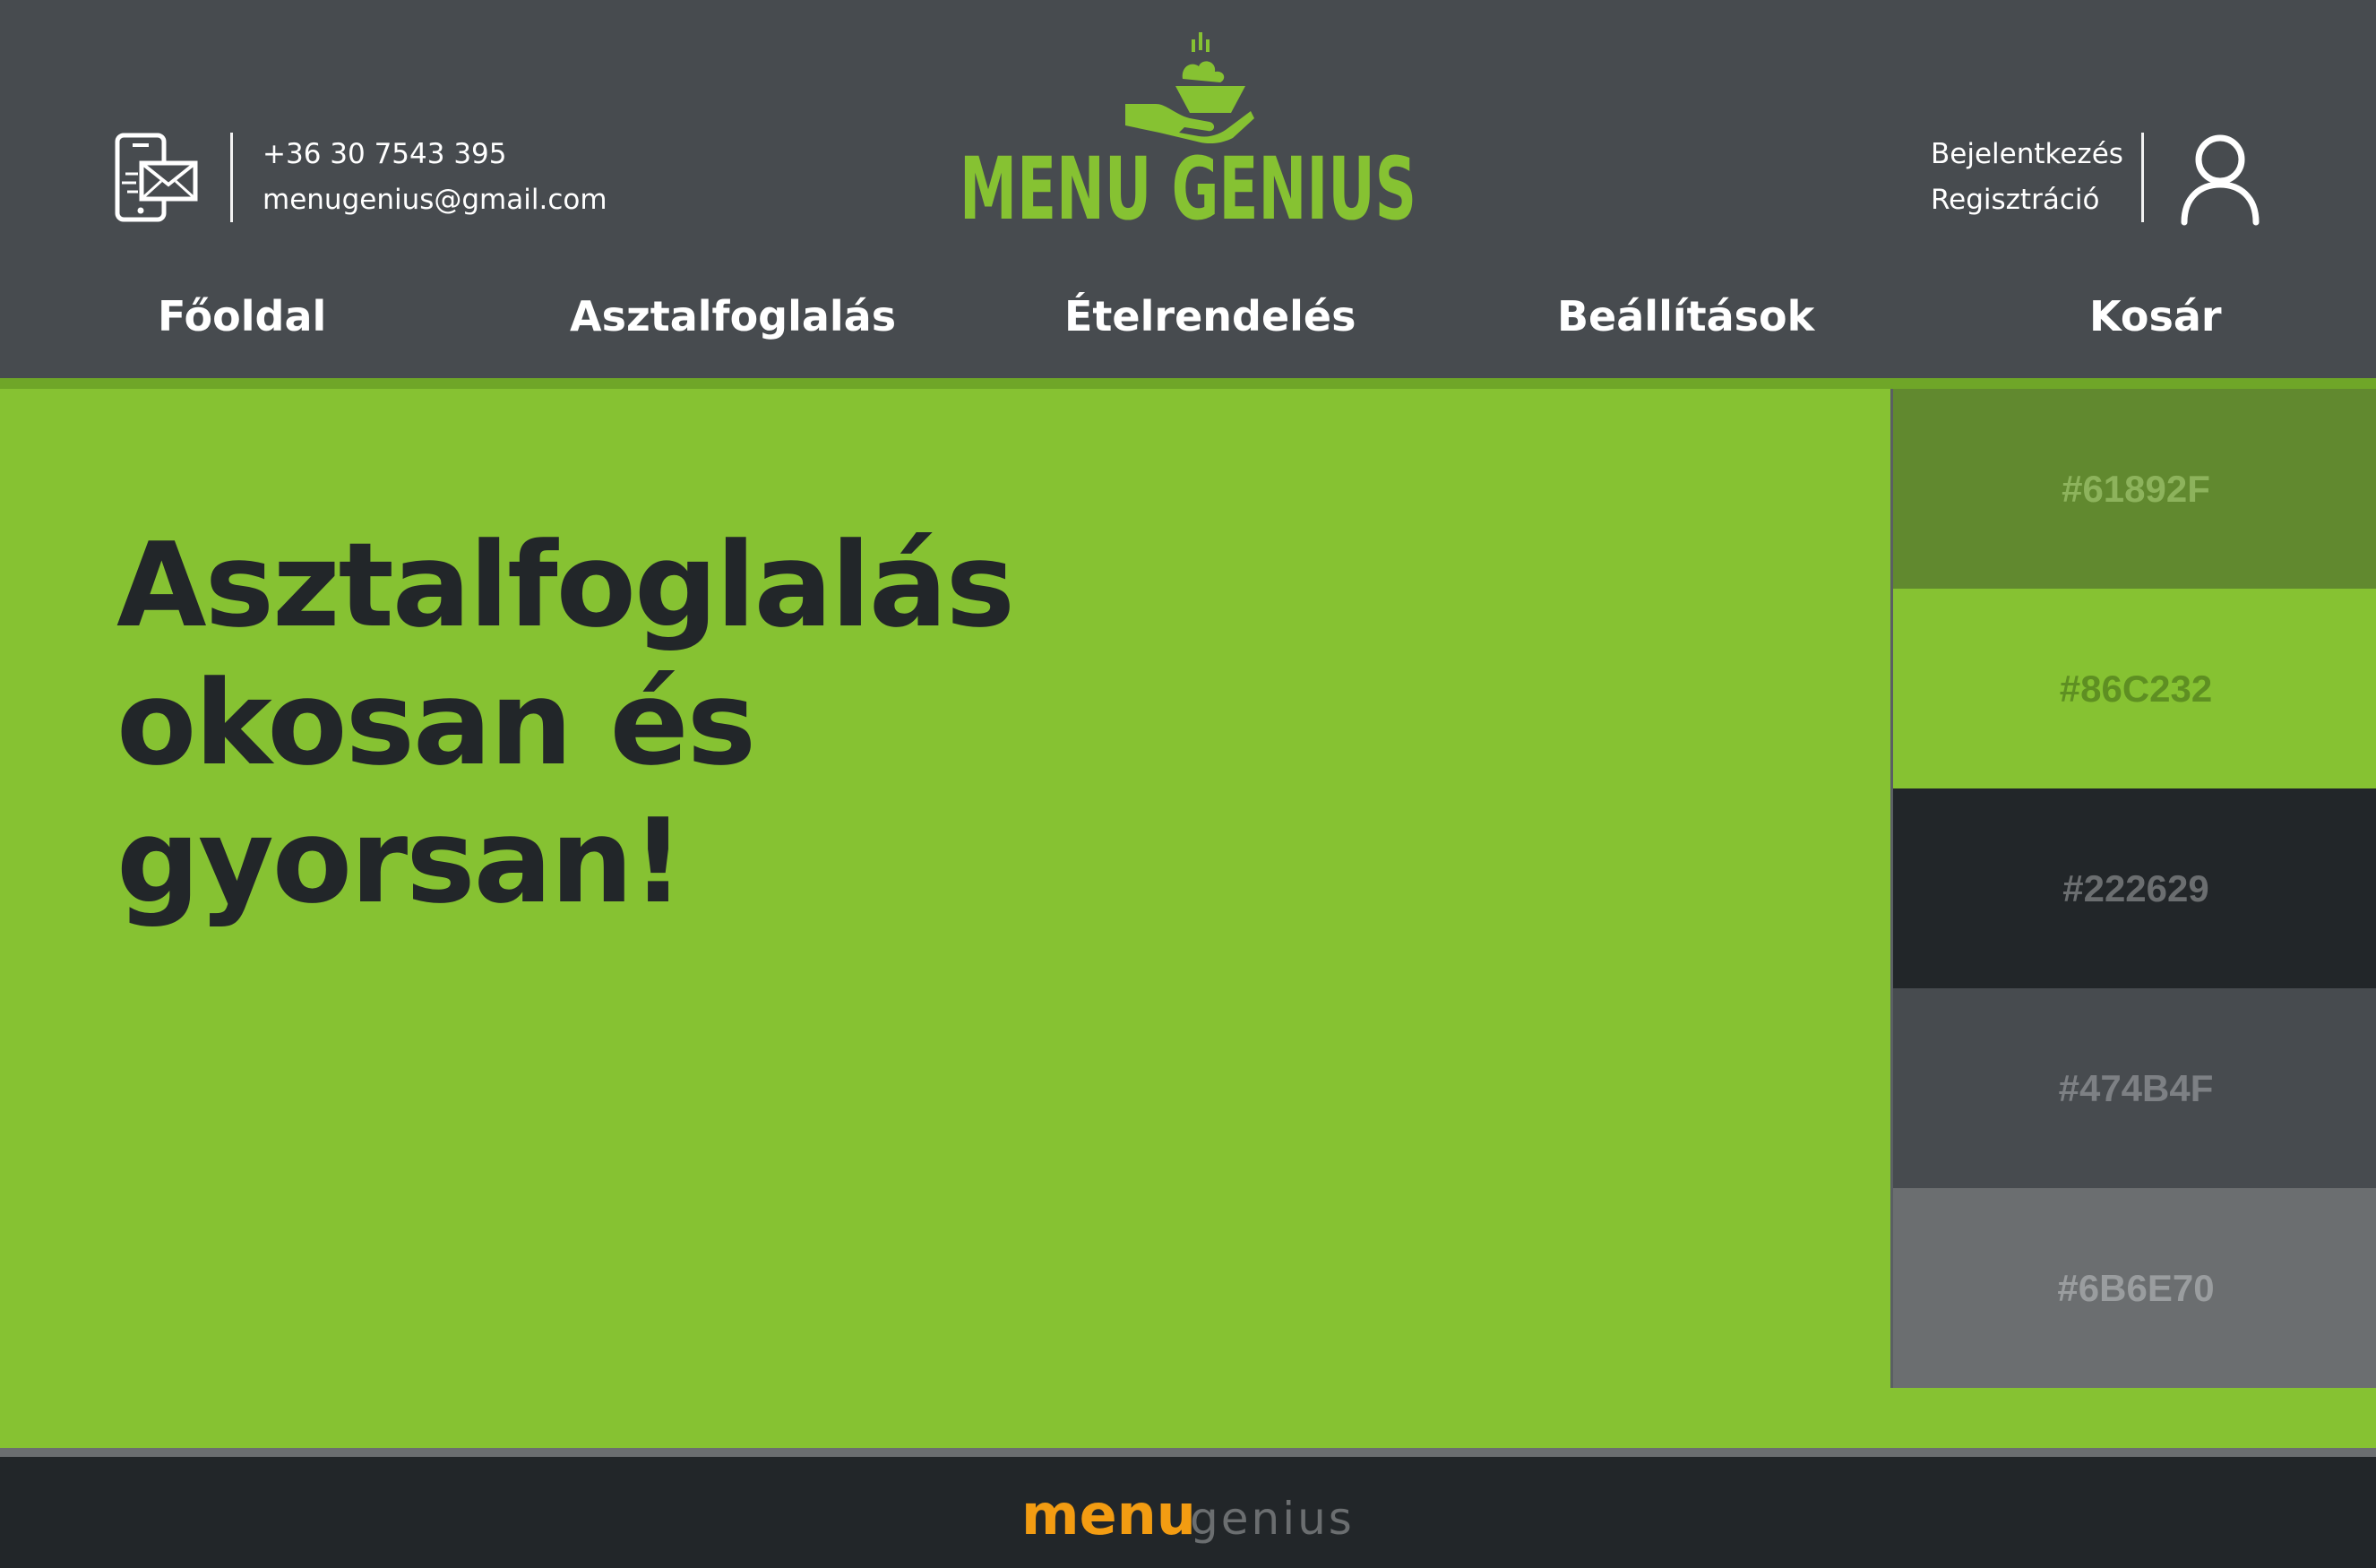  I want to click on site-footer: menu genius, so click(1188, 1512).